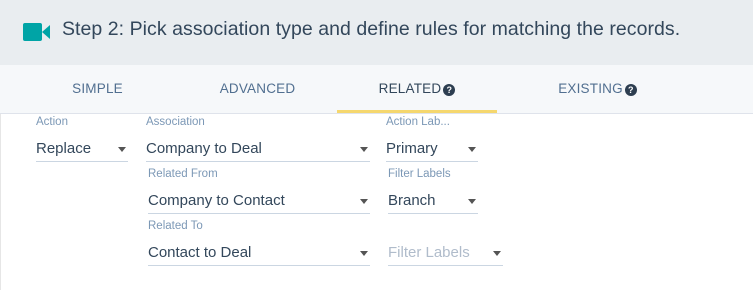 The height and width of the screenshot is (290, 753). What do you see at coordinates (410, 88) in the screenshot?
I see `tab-related-label: RELATED` at bounding box center [410, 88].